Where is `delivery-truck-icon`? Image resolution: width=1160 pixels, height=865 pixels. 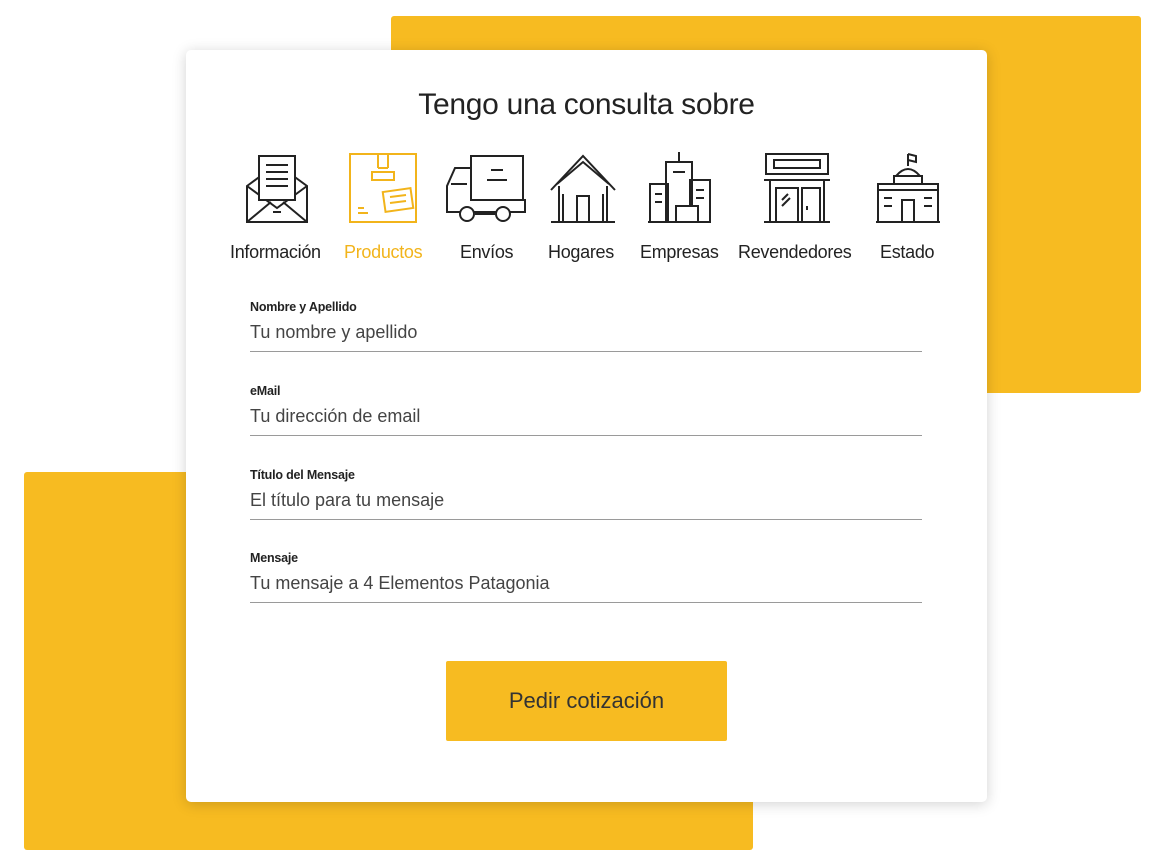 delivery-truck-icon is located at coordinates (486, 187).